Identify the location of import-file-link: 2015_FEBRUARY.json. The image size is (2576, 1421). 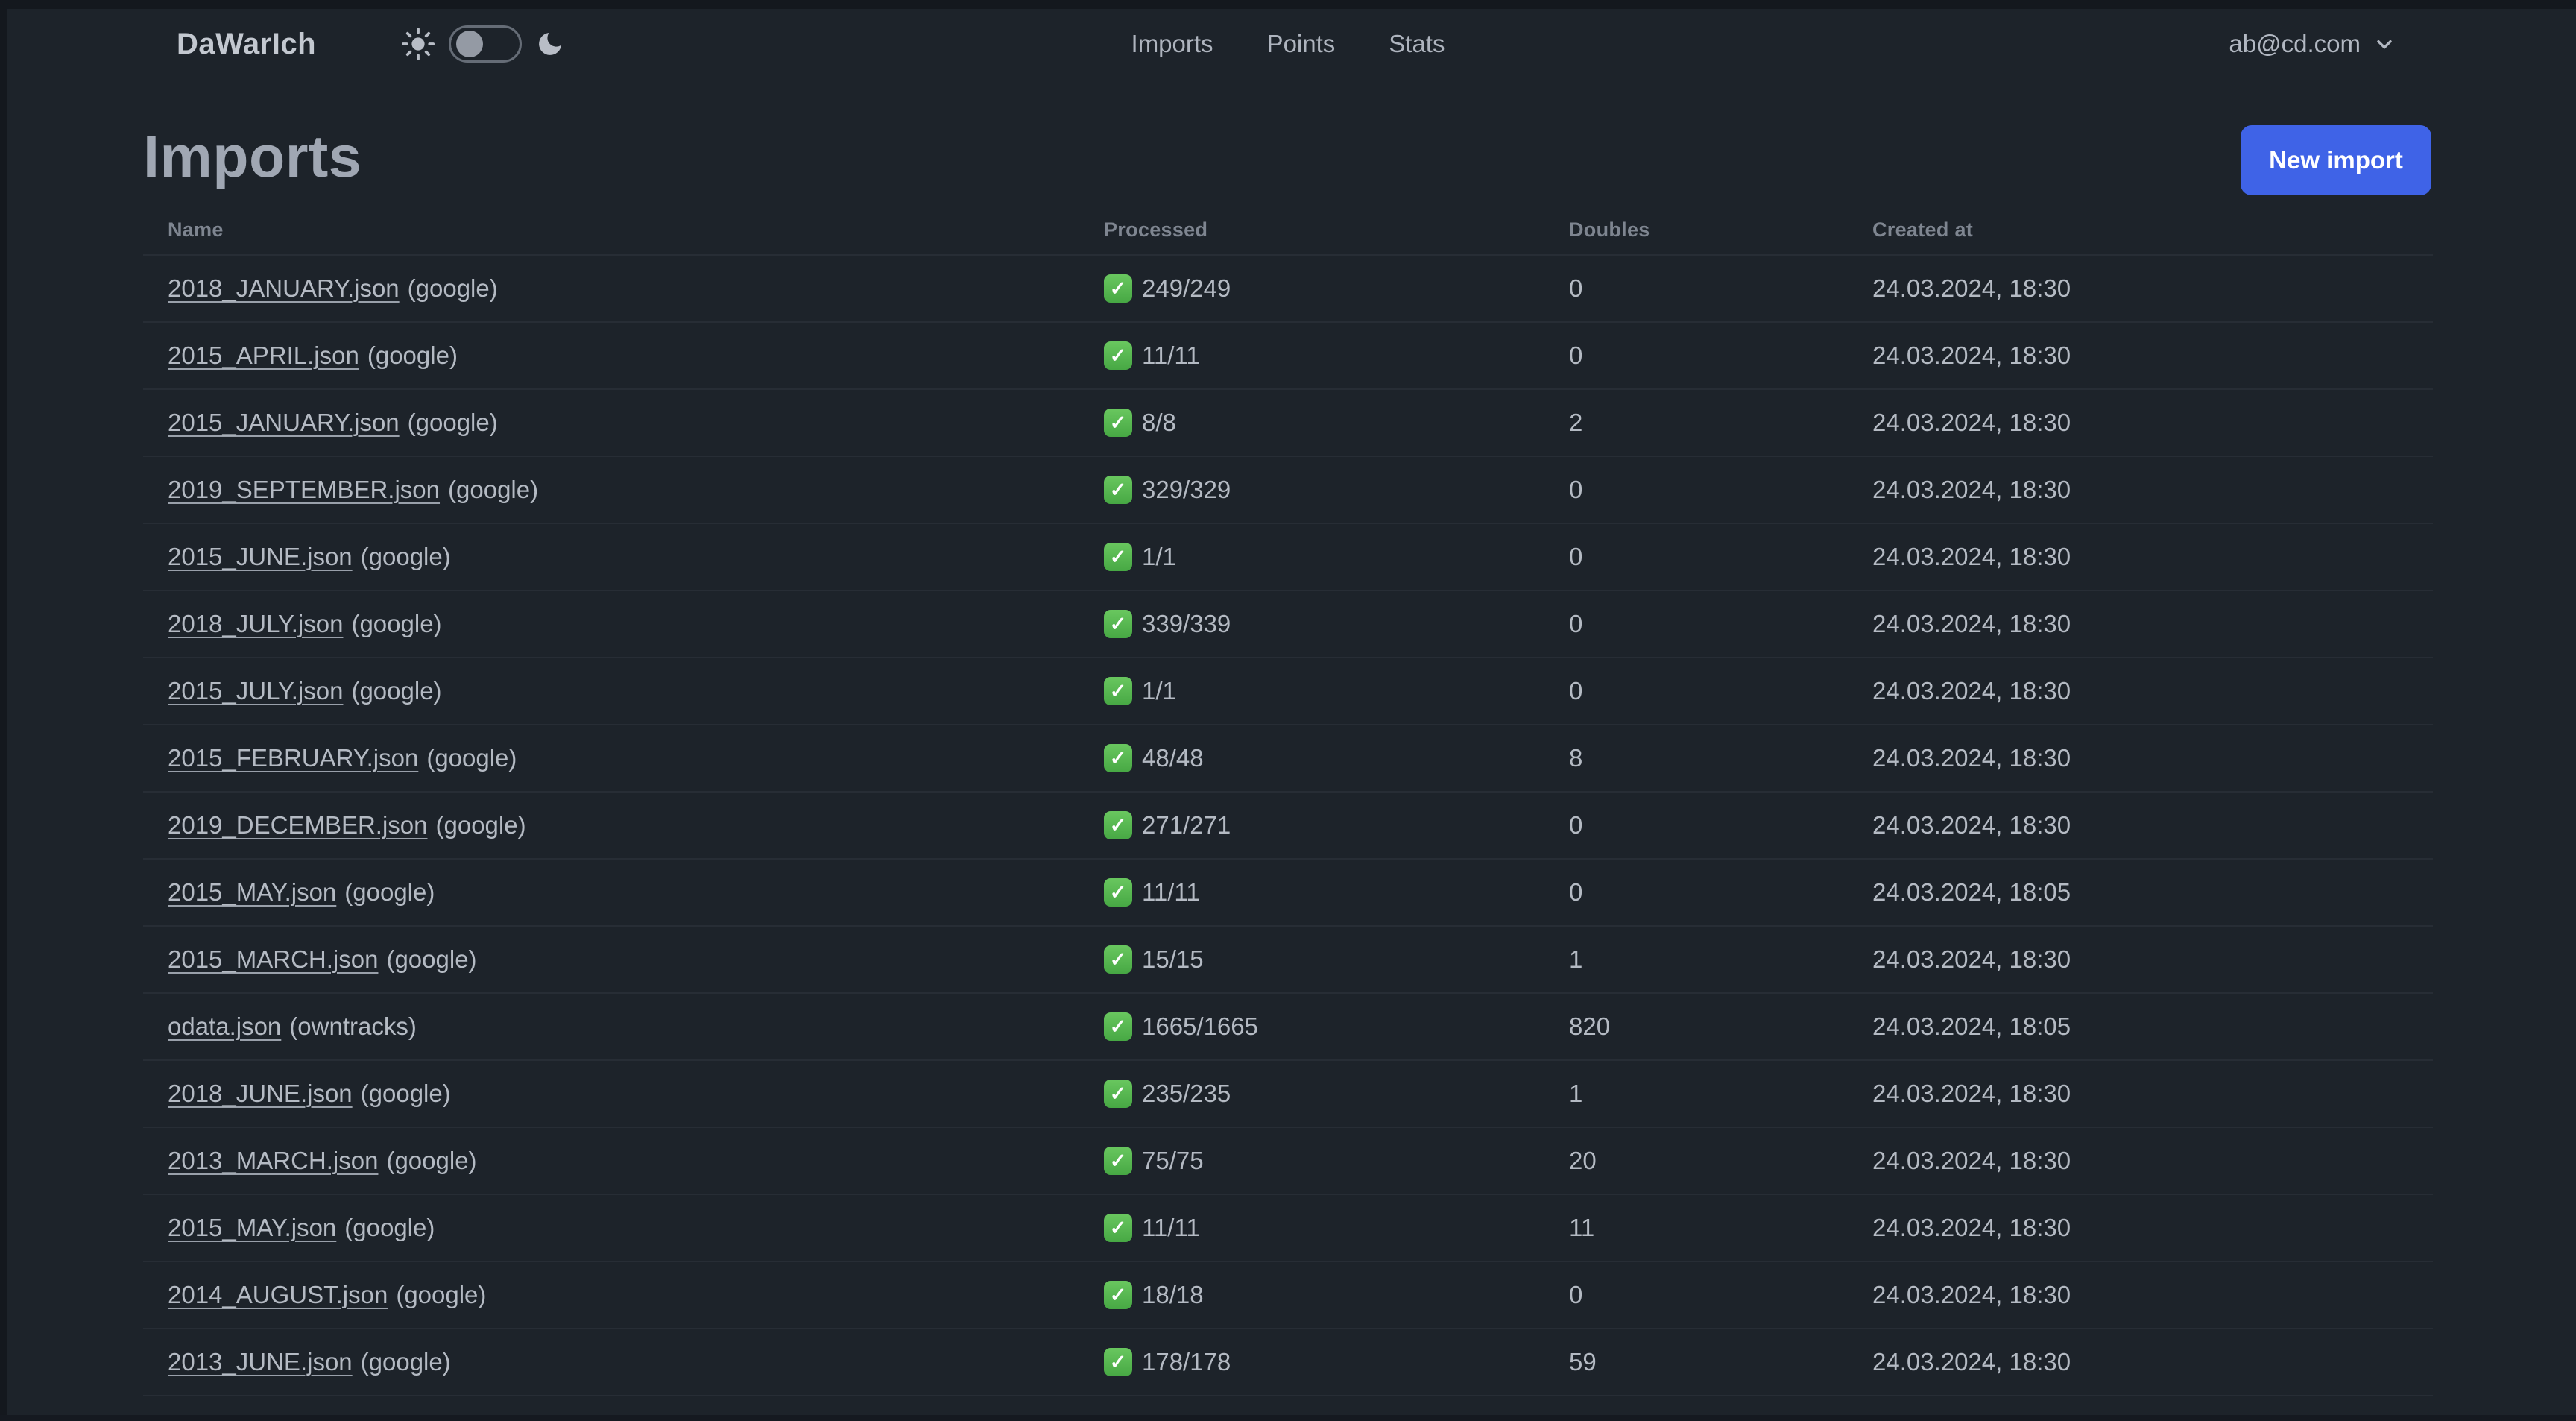
(293, 758).